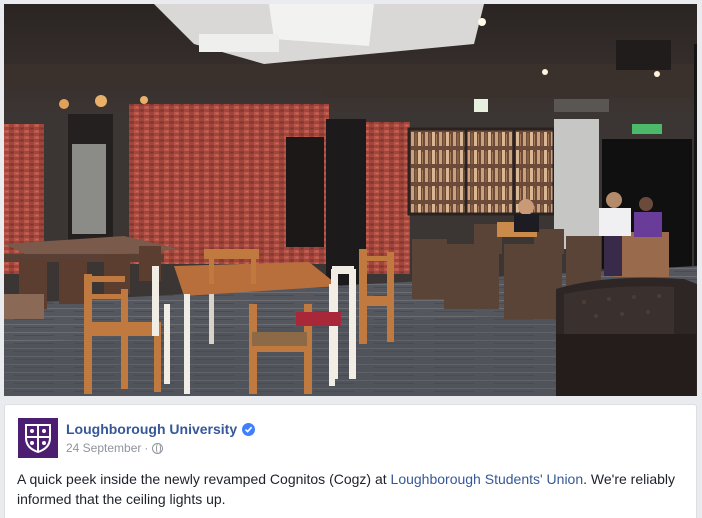 The image size is (702, 518). Describe the element at coordinates (151, 429) in the screenshot. I see `page-name-link: Loughborough University` at that location.